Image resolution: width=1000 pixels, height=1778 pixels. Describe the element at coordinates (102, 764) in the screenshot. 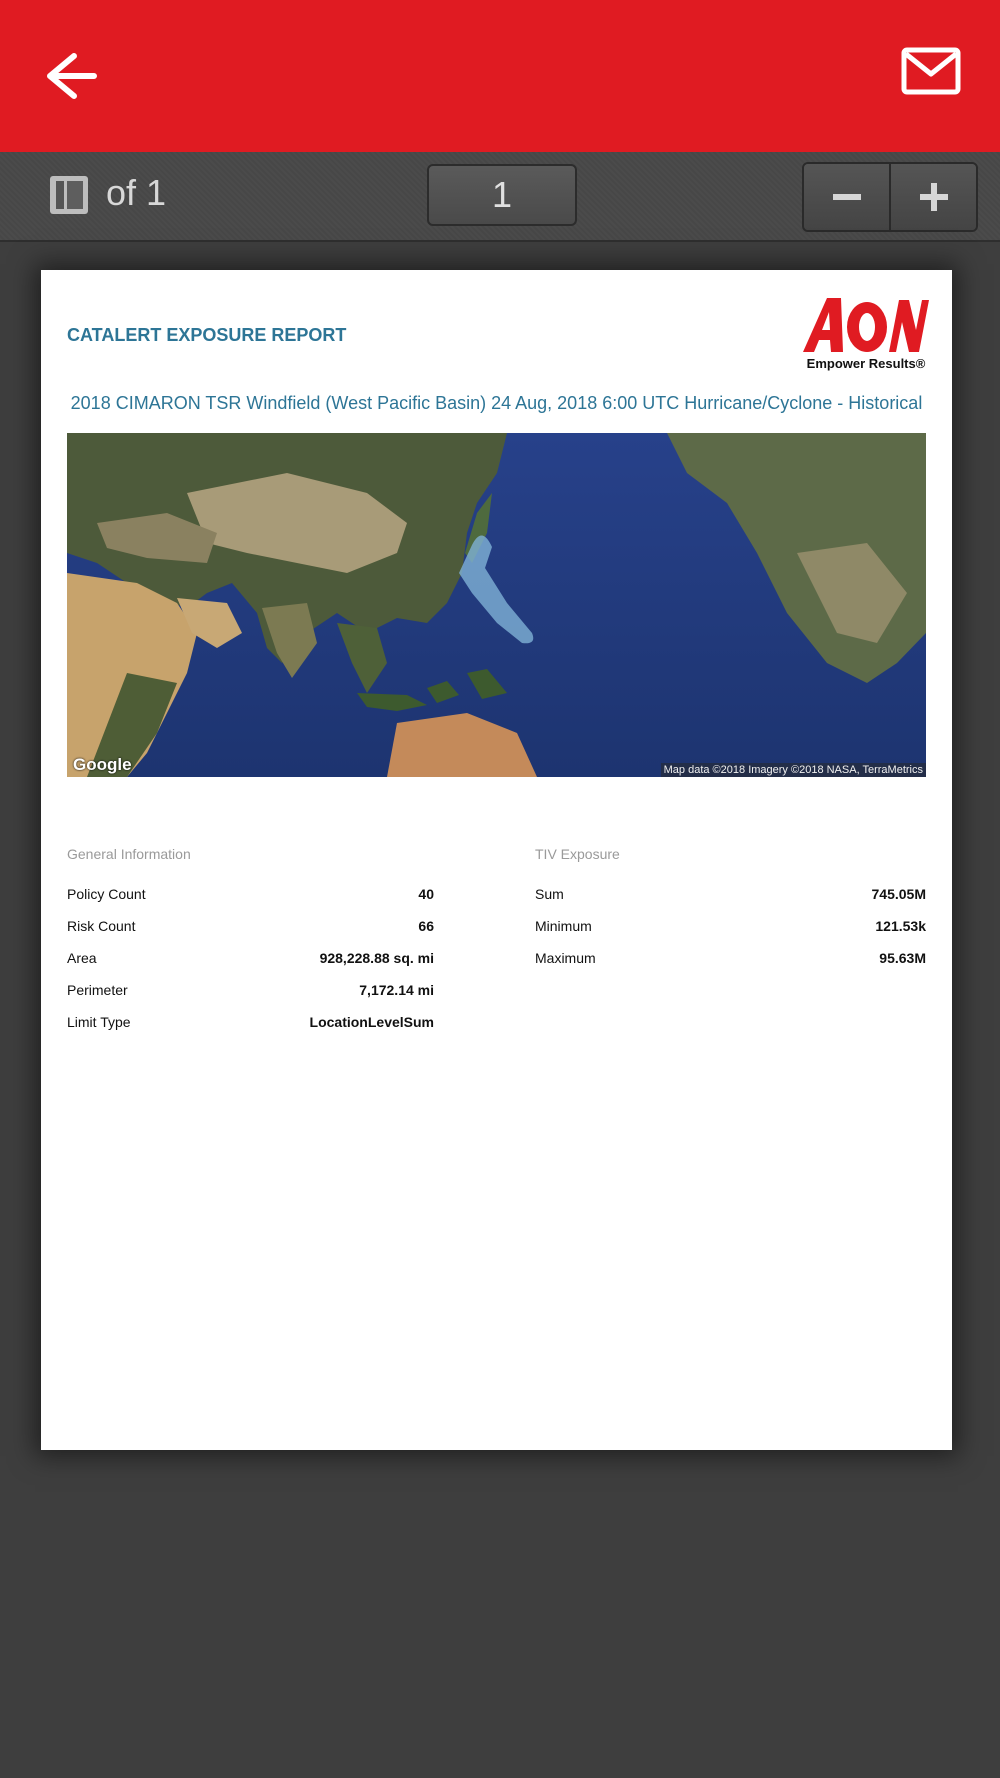

I see `google-watermark: Google` at that location.